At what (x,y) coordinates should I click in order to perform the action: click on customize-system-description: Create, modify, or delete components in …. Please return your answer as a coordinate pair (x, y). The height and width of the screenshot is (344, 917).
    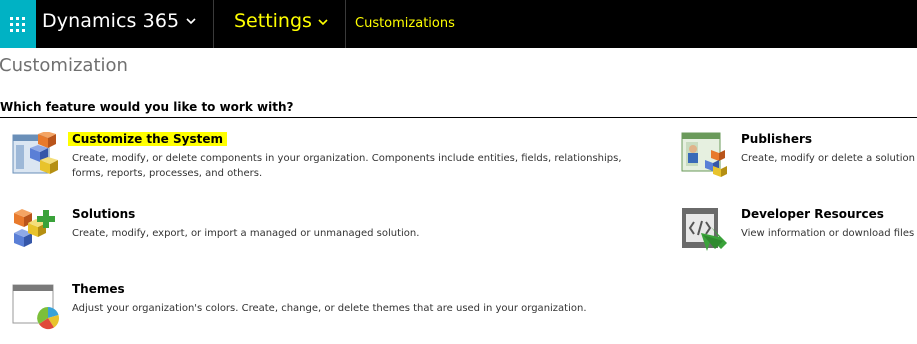
    Looking at the image, I should click on (347, 166).